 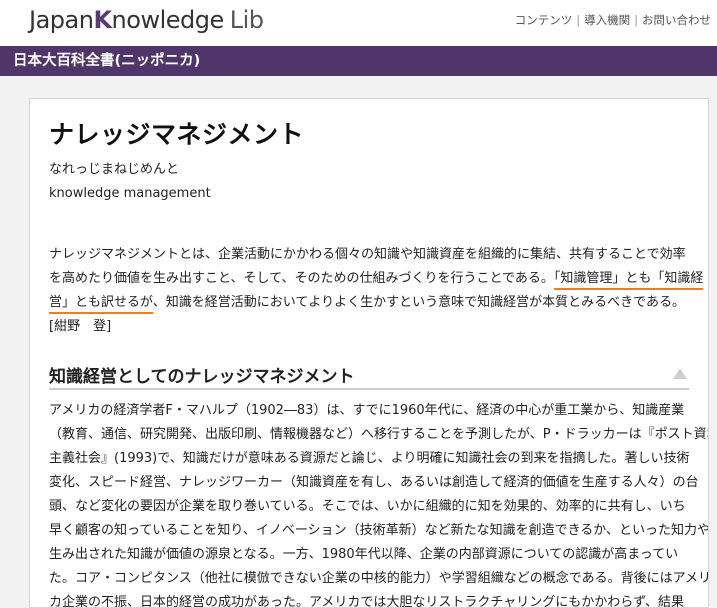 I want to click on japanknowledge-logo: JapanKnowledge Lib, so click(x=146, y=20).